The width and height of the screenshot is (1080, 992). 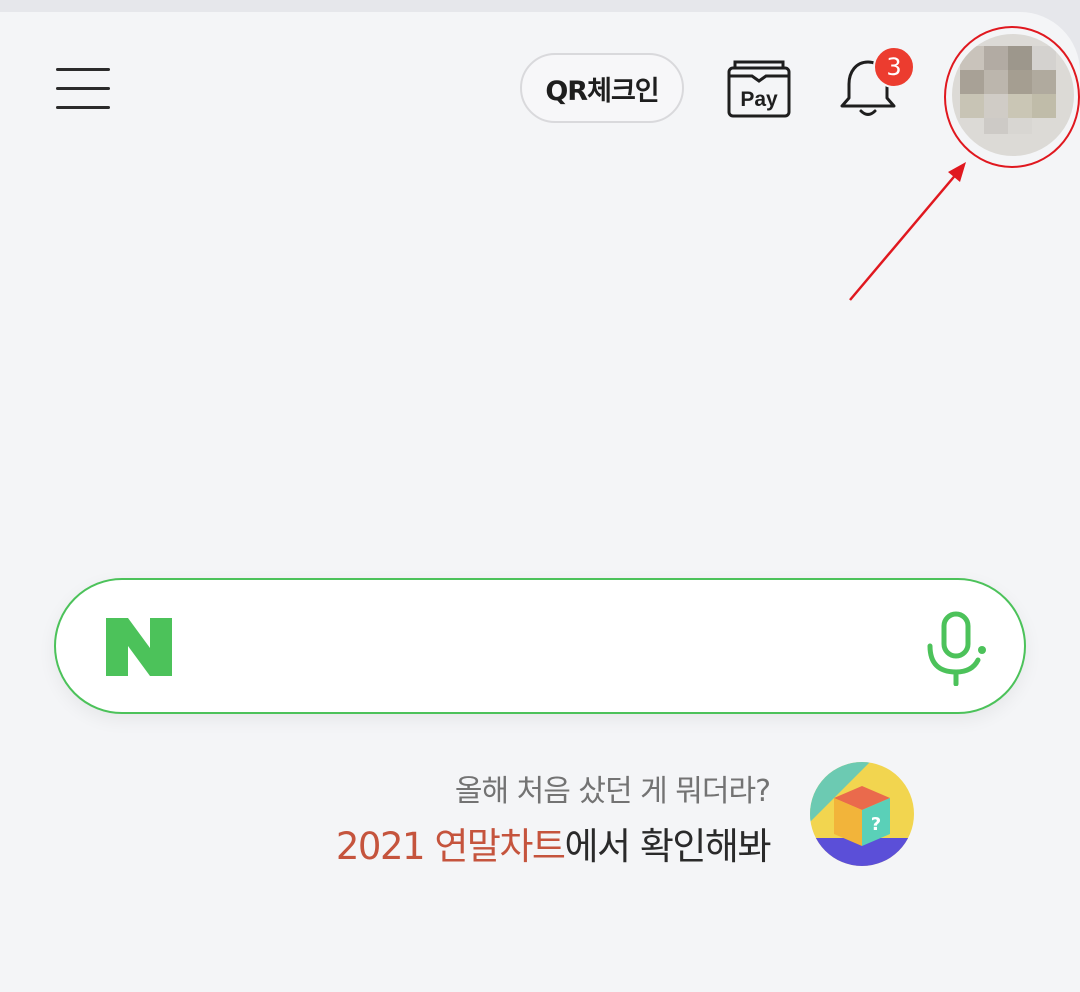 I want to click on hamburger-menu-icon, so click(x=84, y=89).